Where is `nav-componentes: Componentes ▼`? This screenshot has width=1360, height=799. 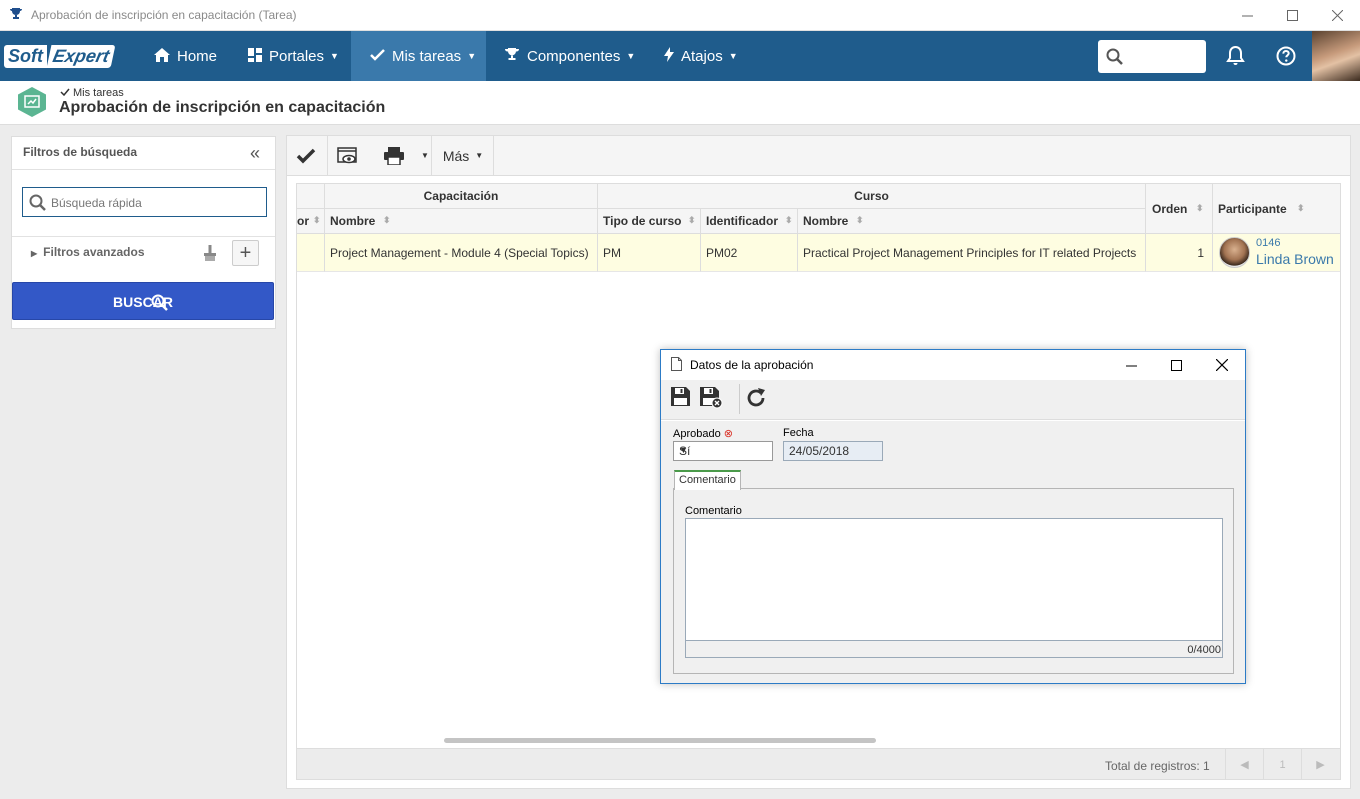
nav-componentes: Componentes ▼ is located at coordinates (569, 56).